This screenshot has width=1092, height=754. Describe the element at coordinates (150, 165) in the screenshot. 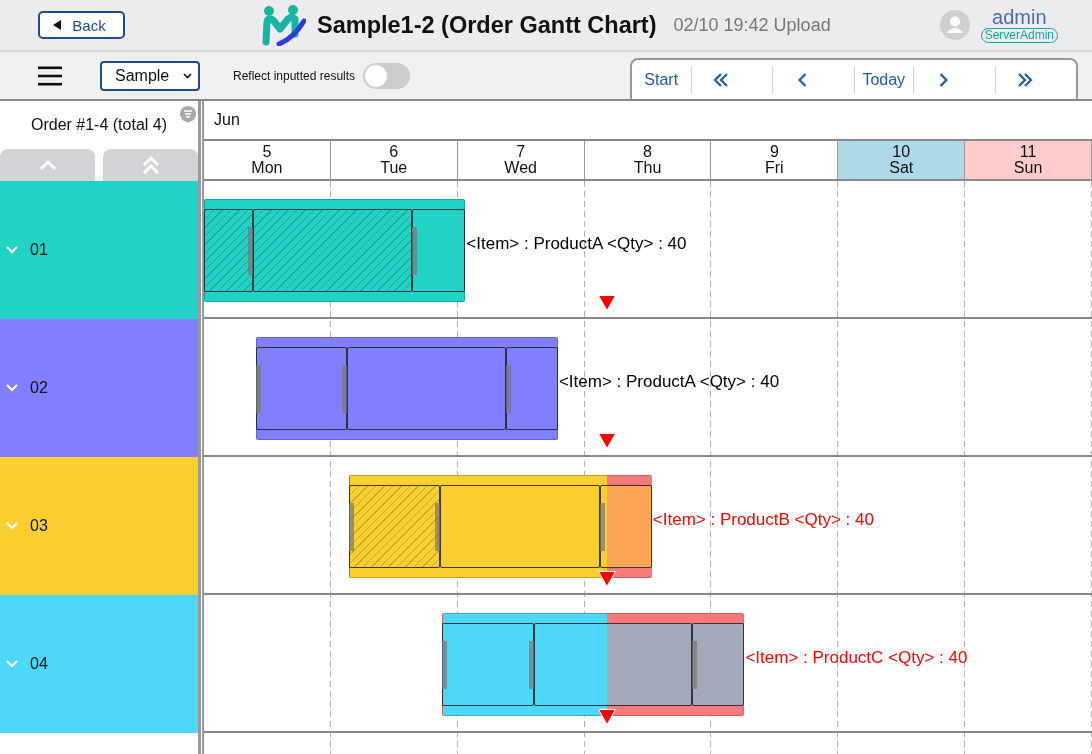

I see `double-chevron-up-icon` at that location.